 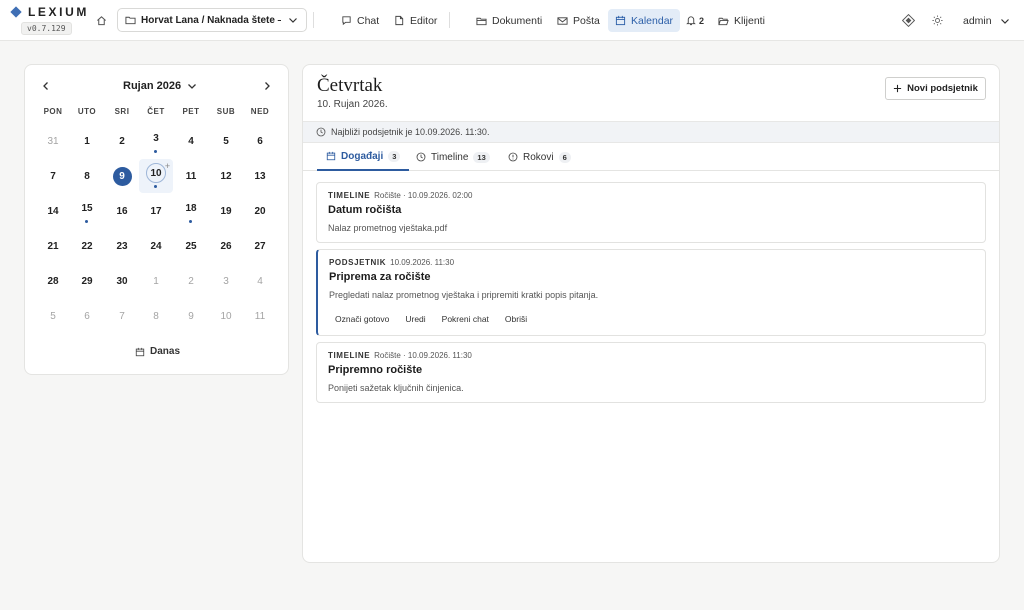 I want to click on nav-dokumenti: Dokumenti, so click(x=509, y=20).